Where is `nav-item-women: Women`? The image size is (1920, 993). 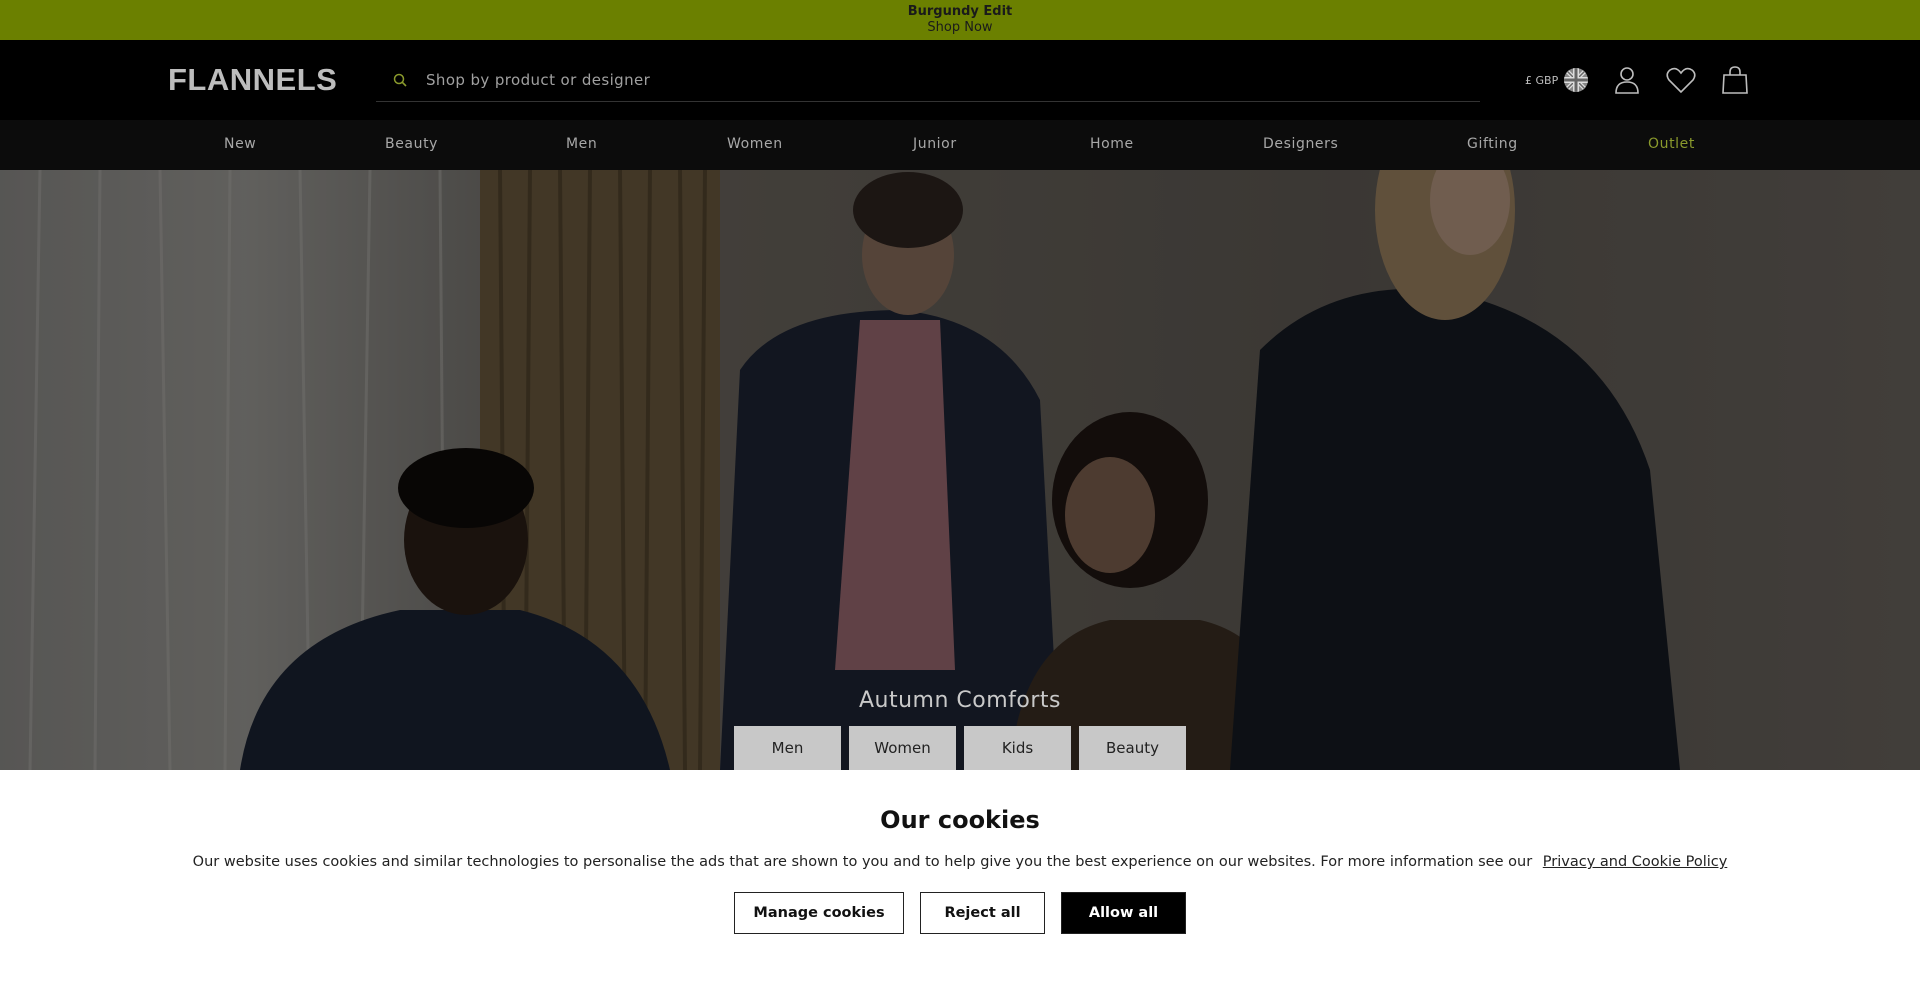
nav-item-women: Women is located at coordinates (755, 144).